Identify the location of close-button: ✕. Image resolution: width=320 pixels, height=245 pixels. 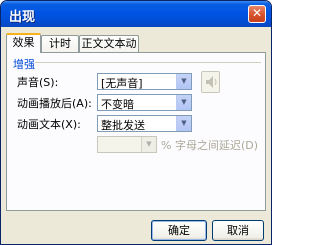
(257, 14).